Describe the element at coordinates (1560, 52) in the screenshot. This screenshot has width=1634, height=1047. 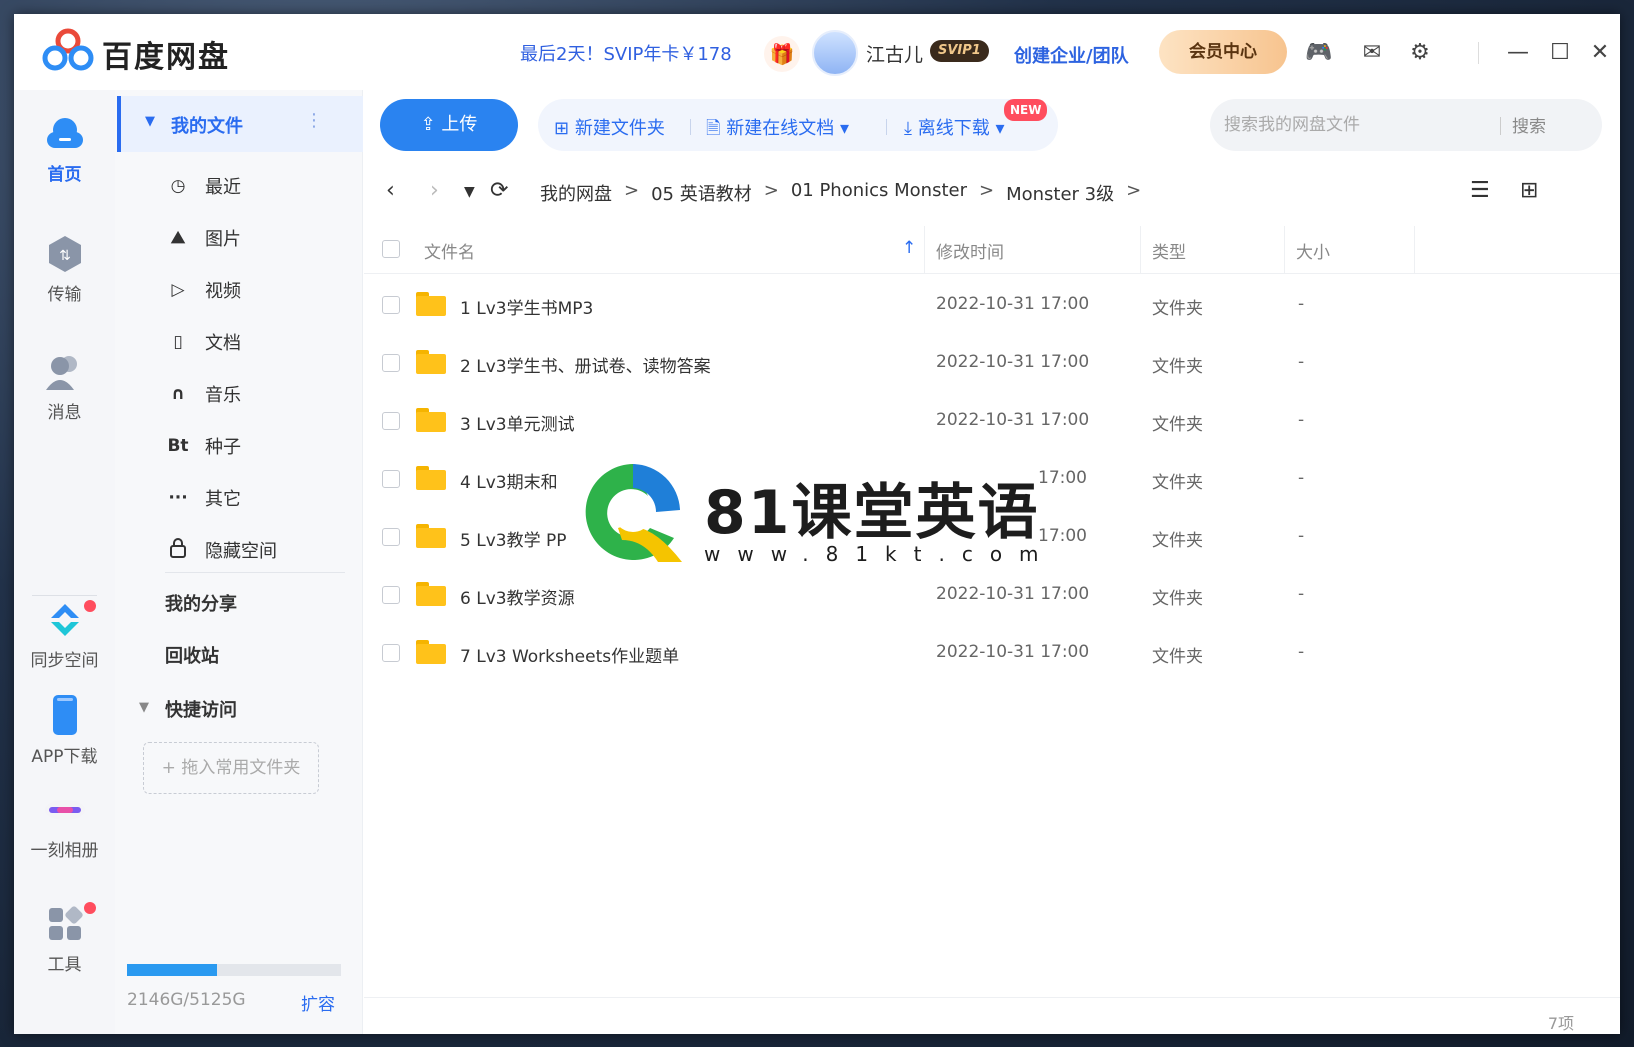
I see `maximize-icon: ☐` at that location.